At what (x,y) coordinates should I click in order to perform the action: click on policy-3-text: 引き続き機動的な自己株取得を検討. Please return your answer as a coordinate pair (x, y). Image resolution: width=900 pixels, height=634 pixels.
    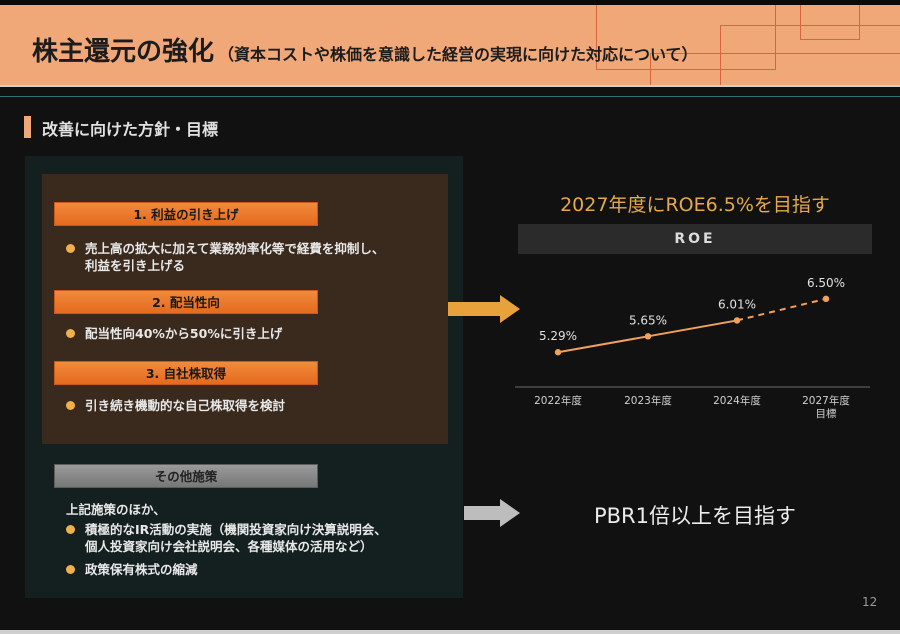
    Looking at the image, I should click on (185, 405).